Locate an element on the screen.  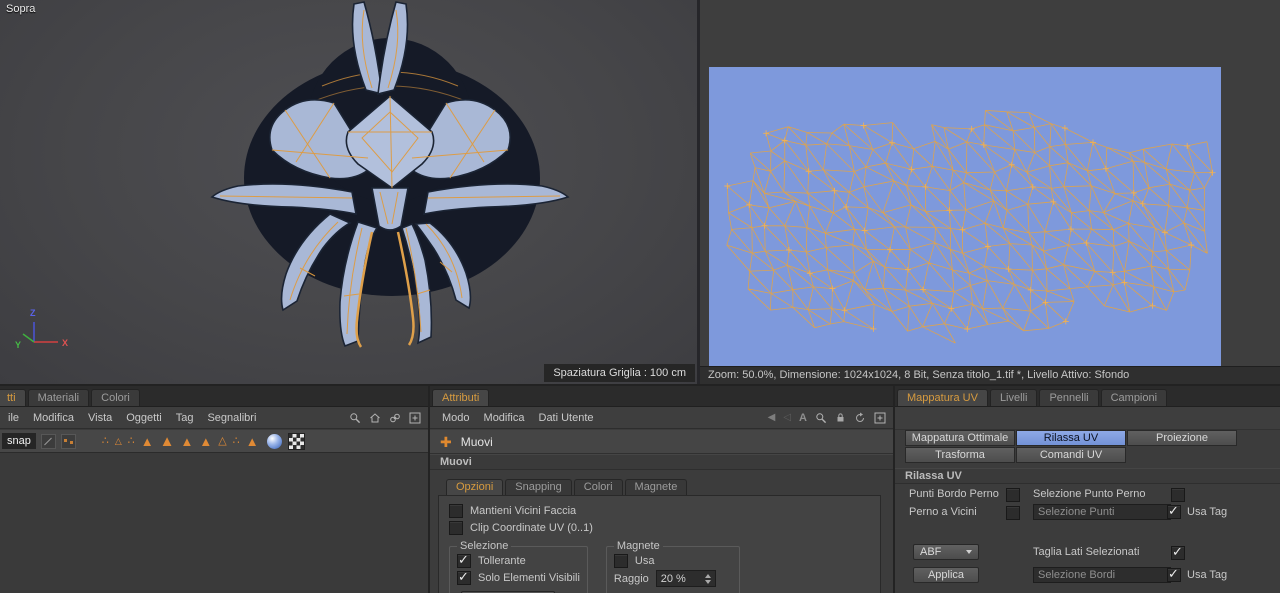
active-tool-name: Muovi is located at coordinates (476, 441).